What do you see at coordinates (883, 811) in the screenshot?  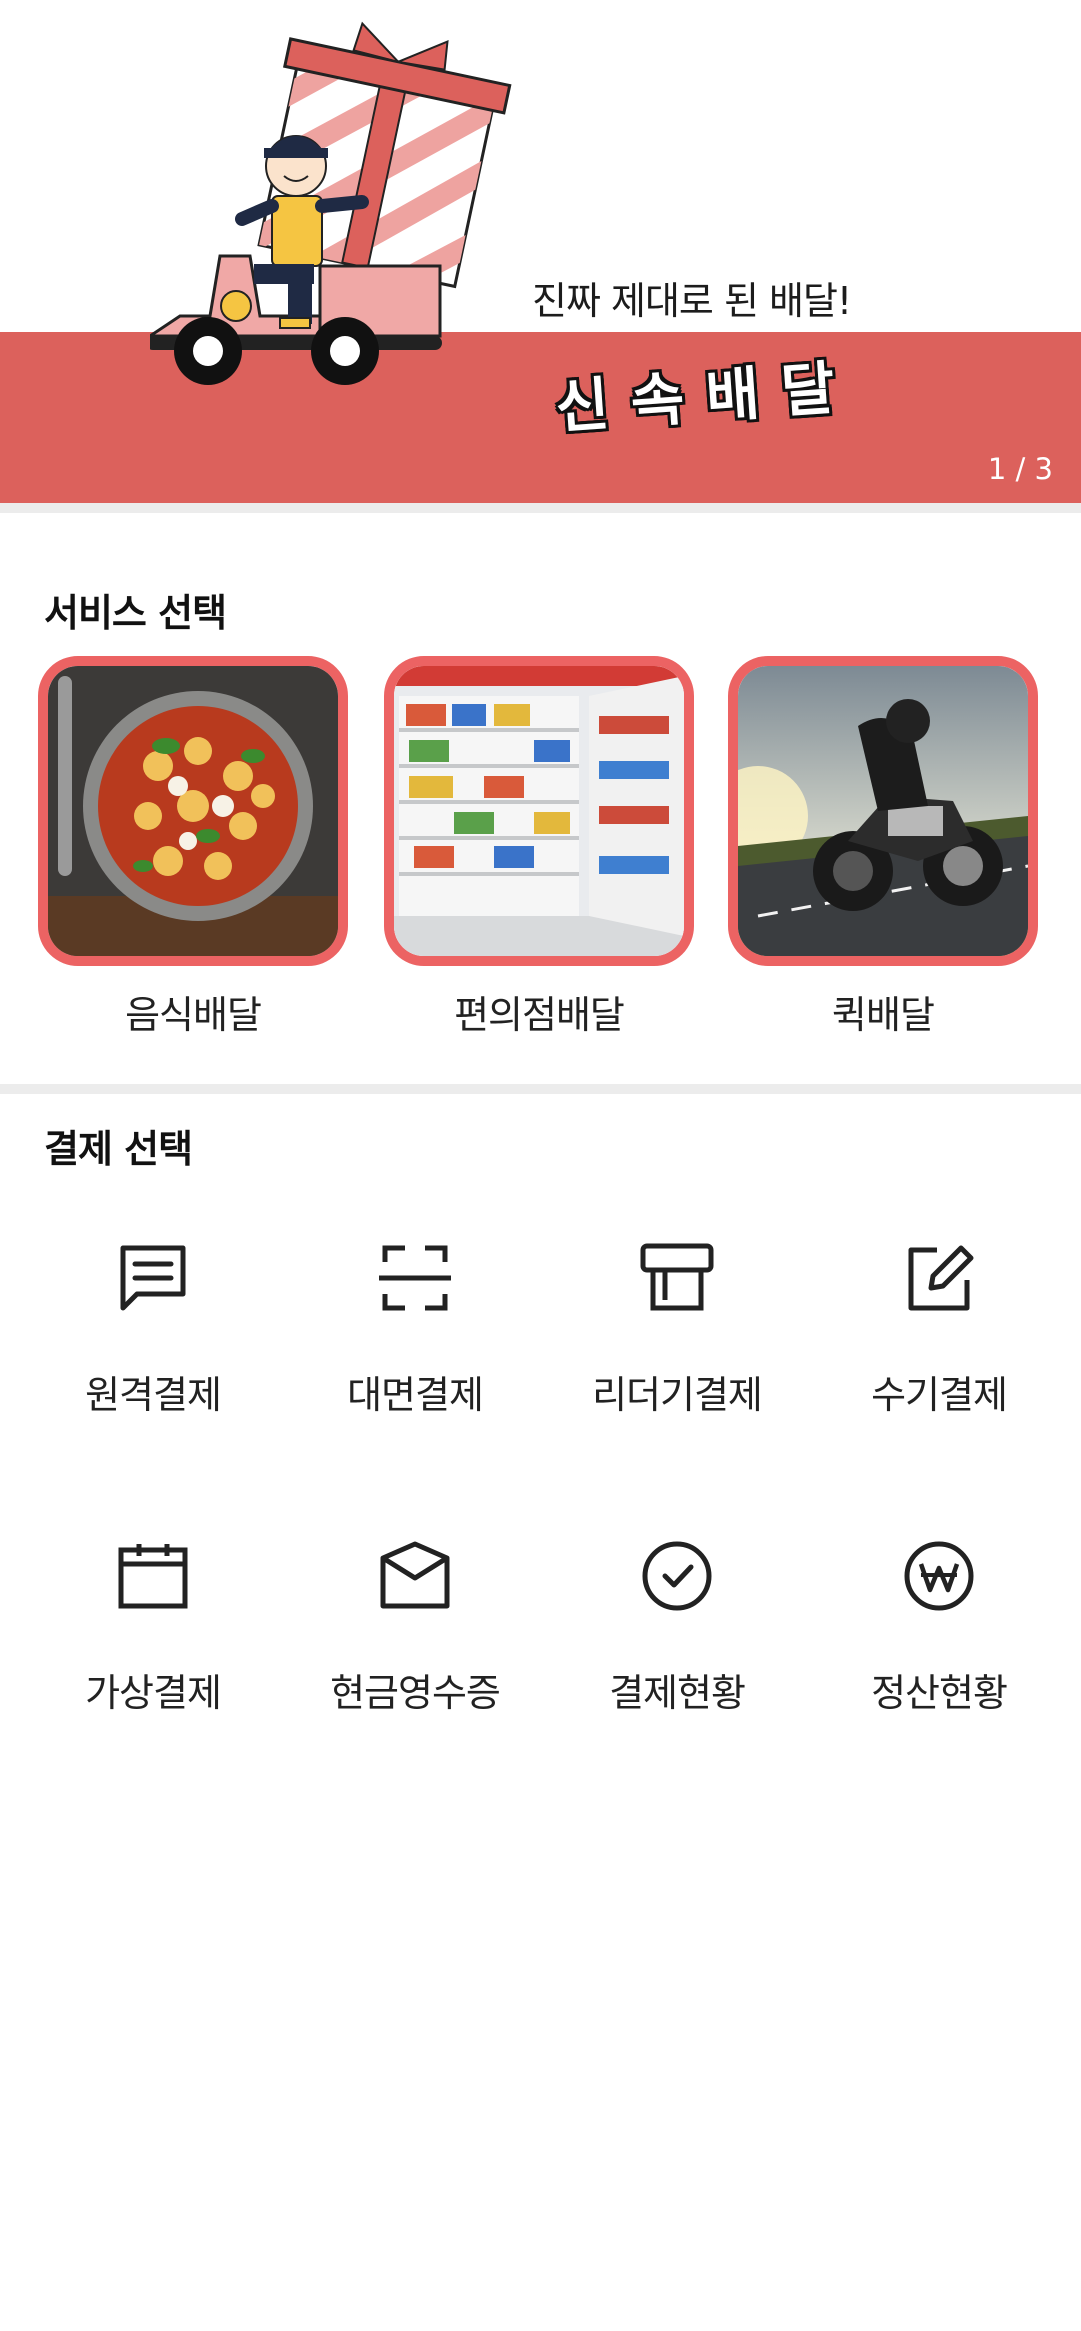 I see `motorcycle-image` at bounding box center [883, 811].